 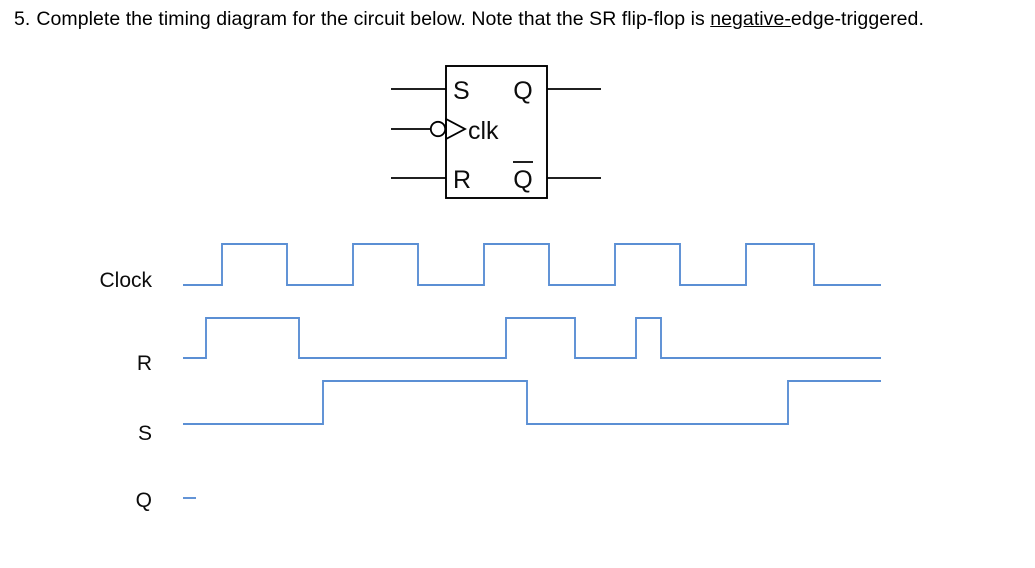 I want to click on waveform-path-clock, so click(x=532, y=264).